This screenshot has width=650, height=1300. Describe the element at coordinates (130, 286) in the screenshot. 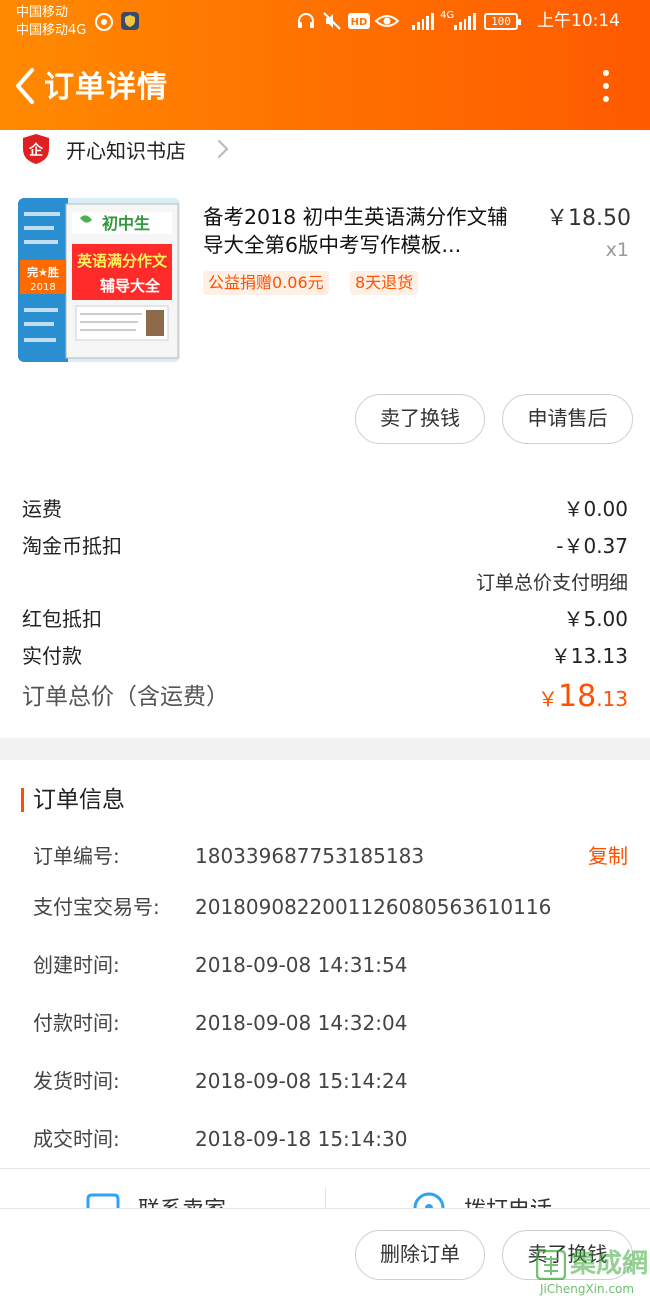

I see `svg-text: 辅导大全` at that location.